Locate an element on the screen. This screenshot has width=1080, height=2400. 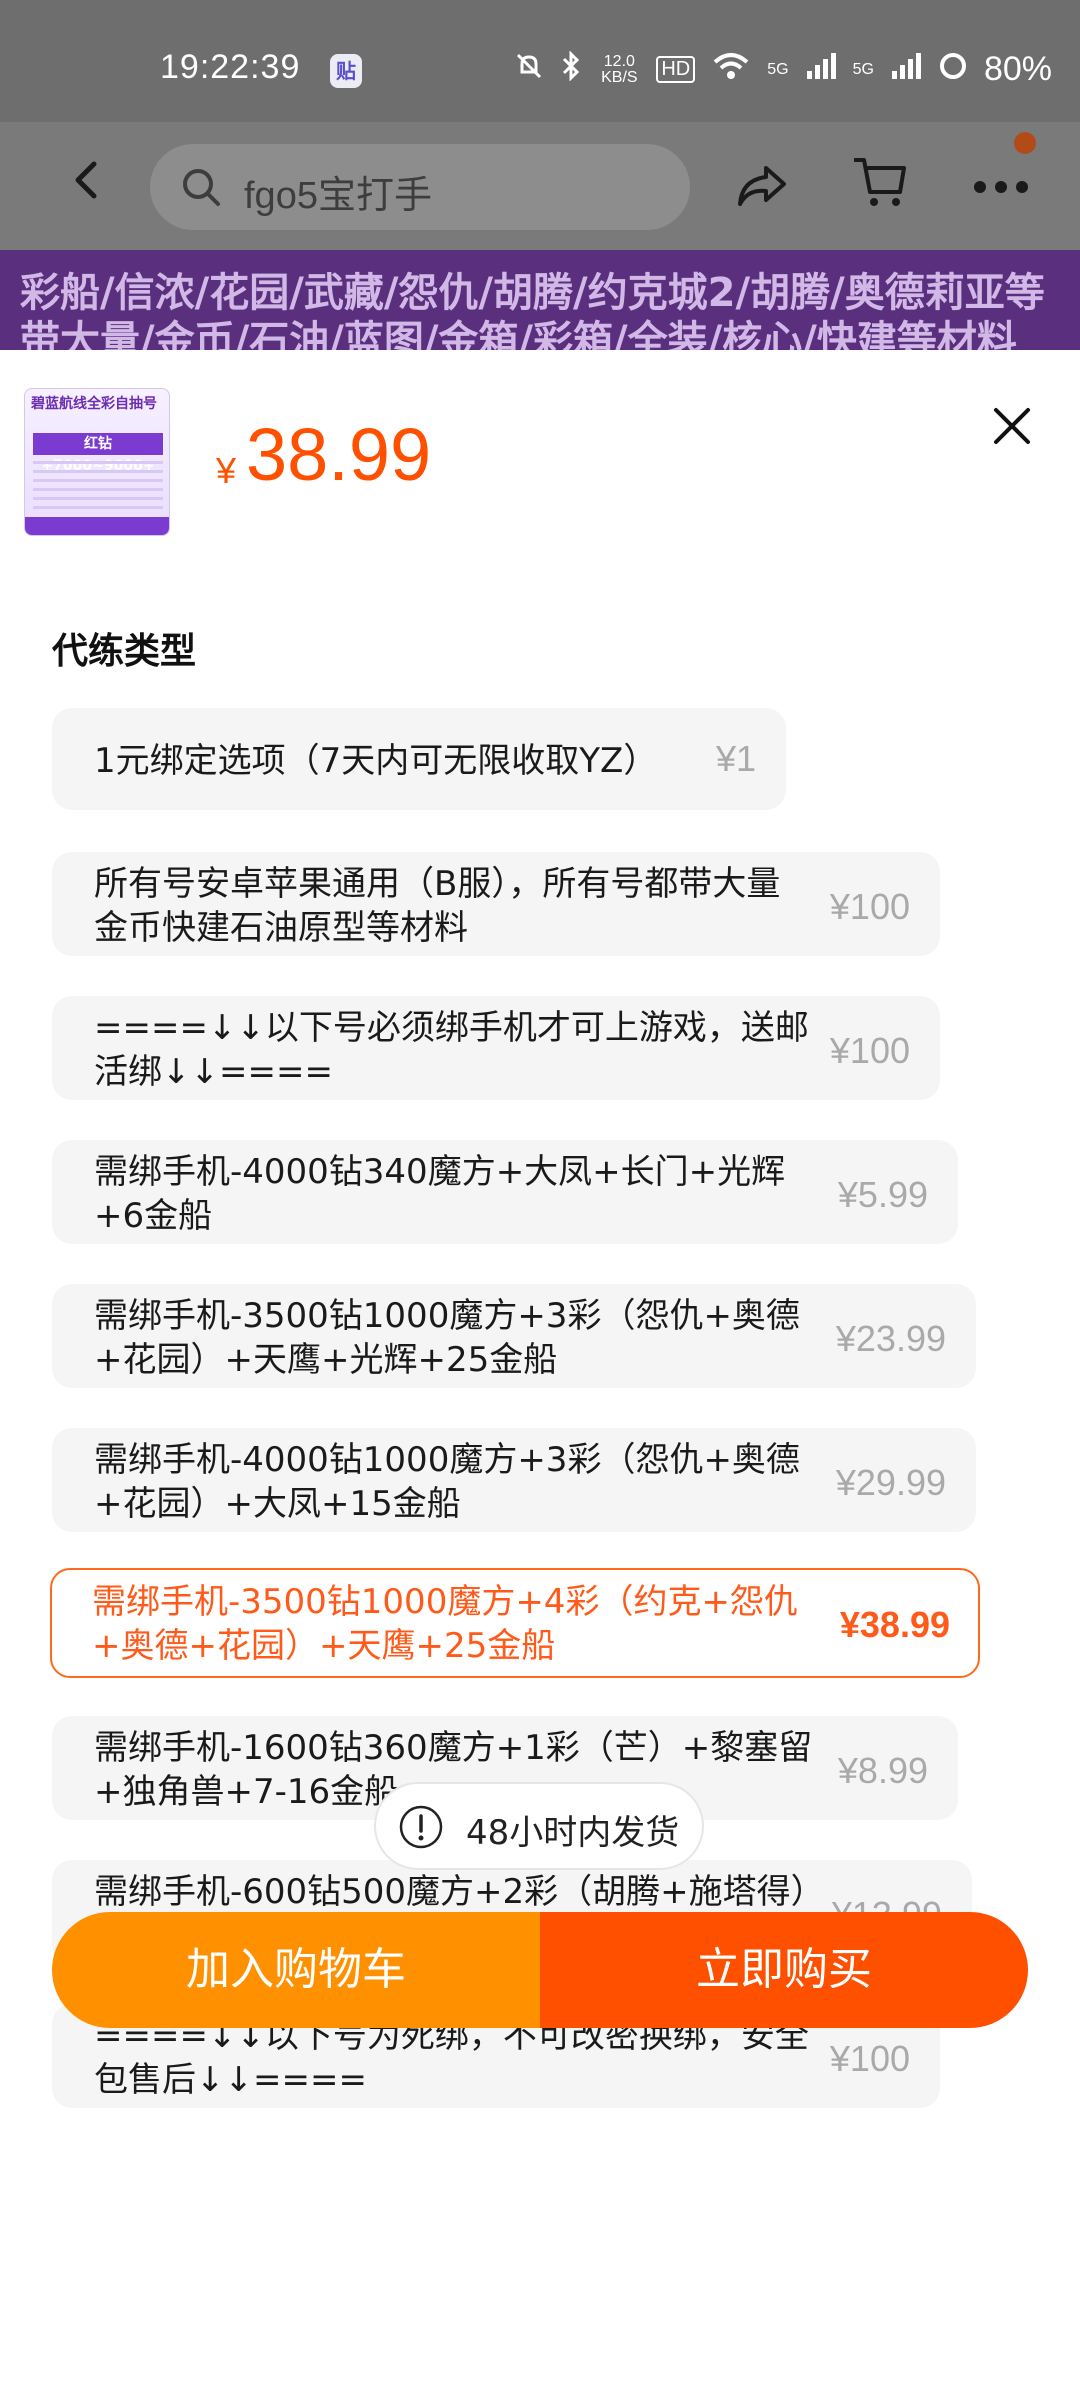
cart-icon is located at coordinates (880, 182).